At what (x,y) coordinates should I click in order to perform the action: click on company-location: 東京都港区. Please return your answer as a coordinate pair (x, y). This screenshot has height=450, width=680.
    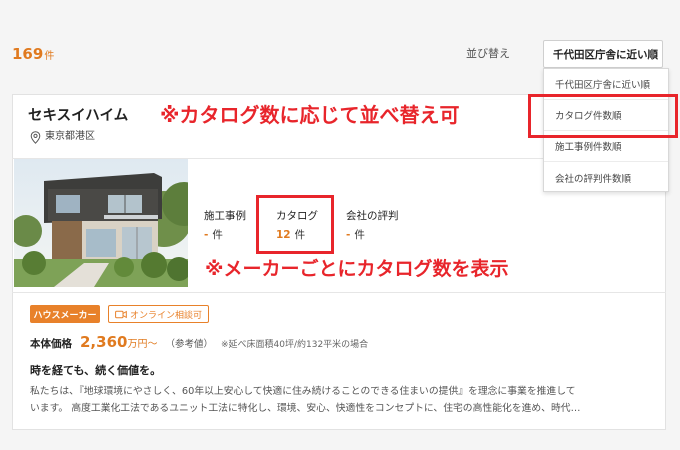
    Looking at the image, I should click on (62, 137).